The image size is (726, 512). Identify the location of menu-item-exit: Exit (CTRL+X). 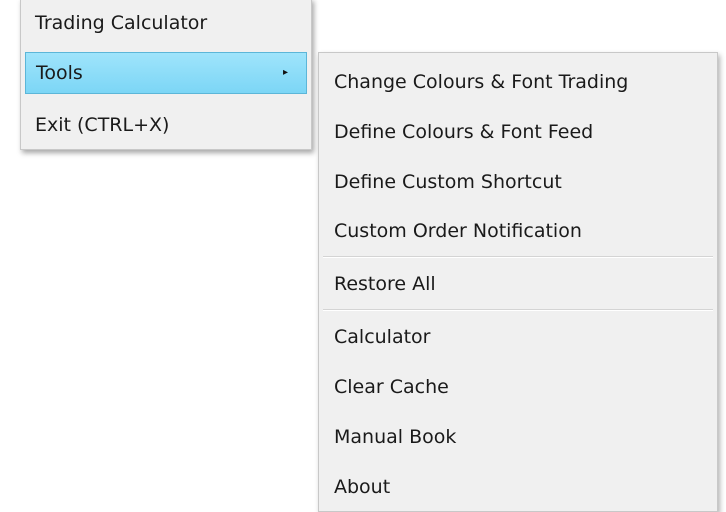
(166, 125).